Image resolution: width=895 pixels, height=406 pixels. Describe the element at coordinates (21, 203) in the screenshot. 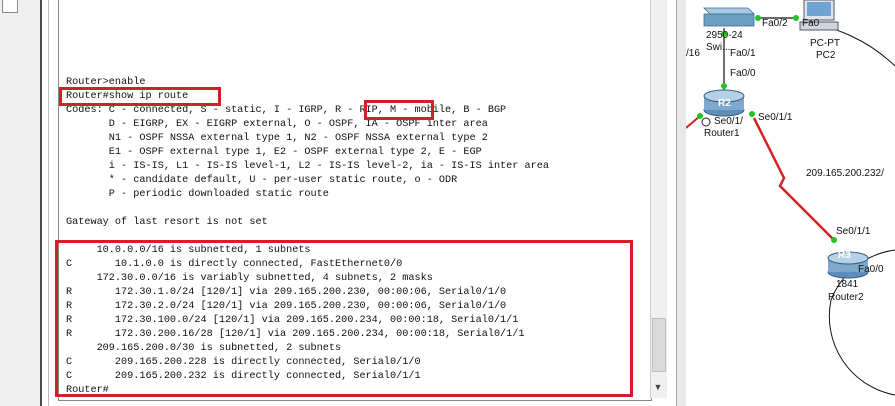

I see `left-panel-edge` at that location.